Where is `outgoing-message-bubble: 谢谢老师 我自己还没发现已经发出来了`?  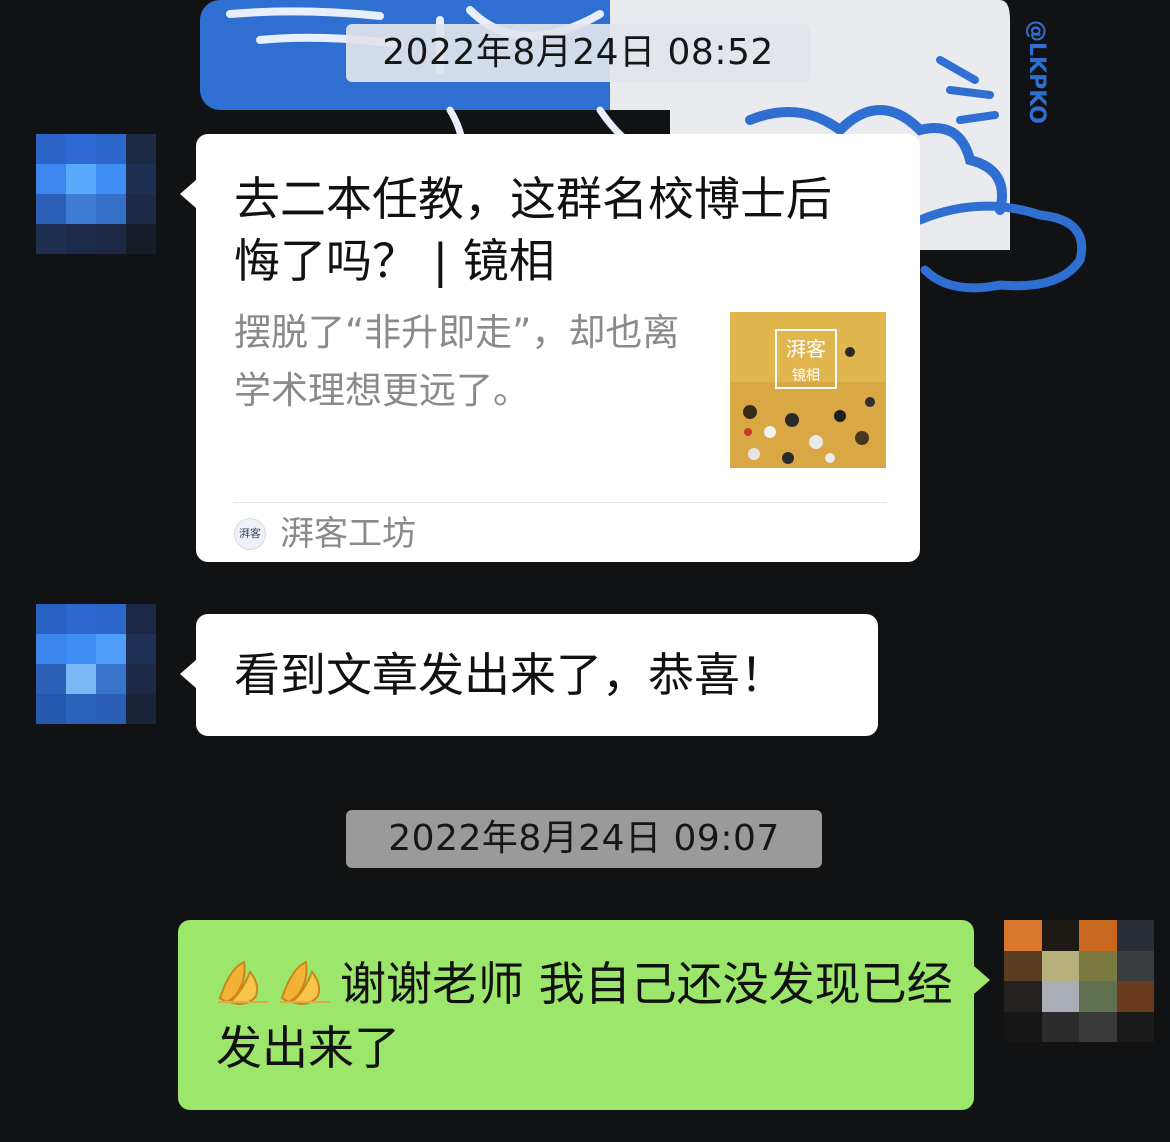 outgoing-message-bubble: 谢谢老师 我自己还没发现已经发出来了 is located at coordinates (584, 1015).